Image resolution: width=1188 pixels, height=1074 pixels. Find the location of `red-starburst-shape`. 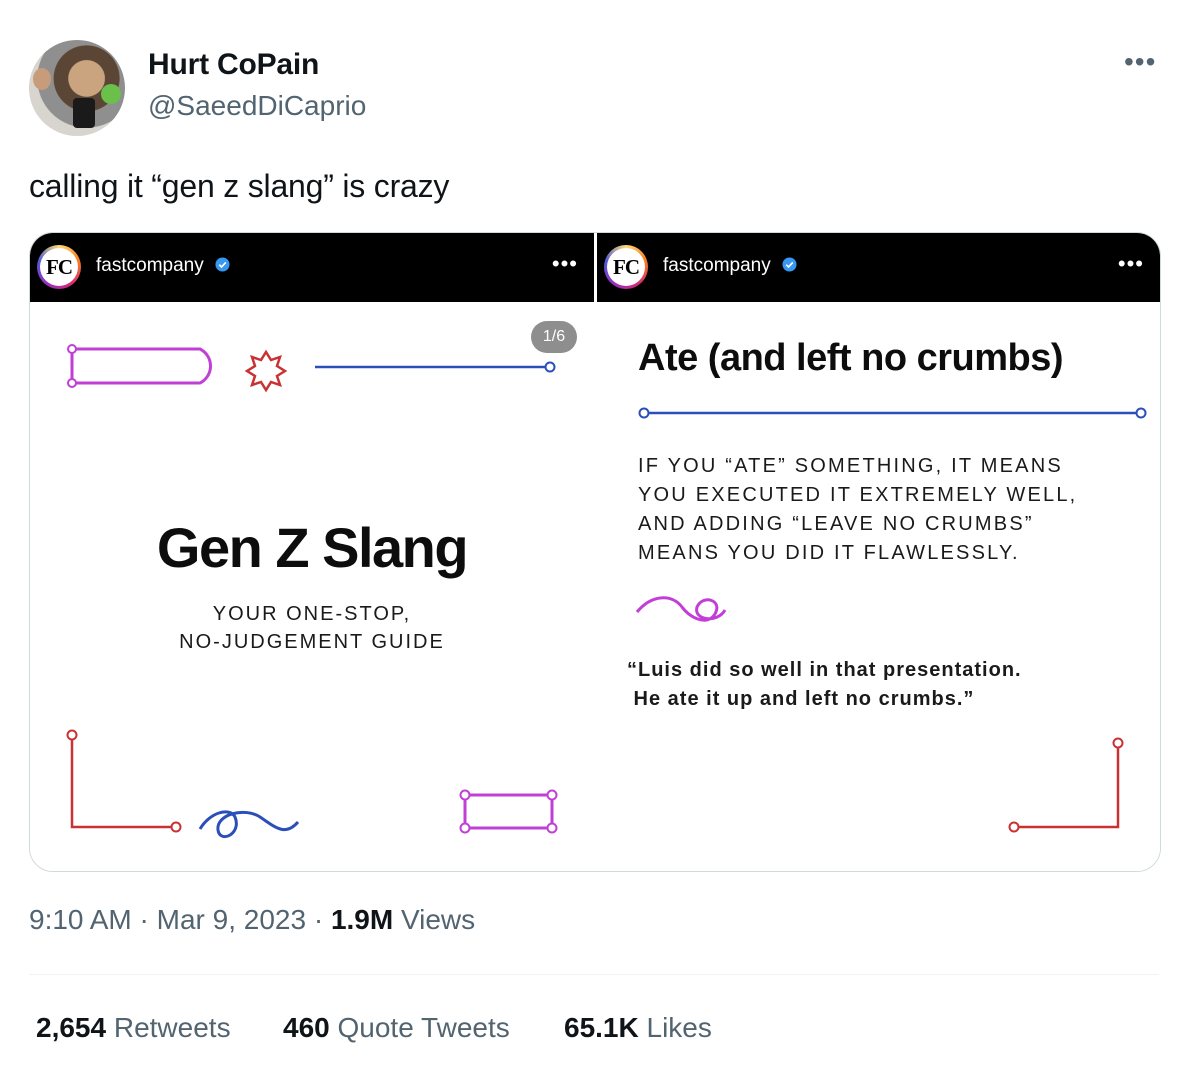

red-starburst-shape is located at coordinates (266, 371).